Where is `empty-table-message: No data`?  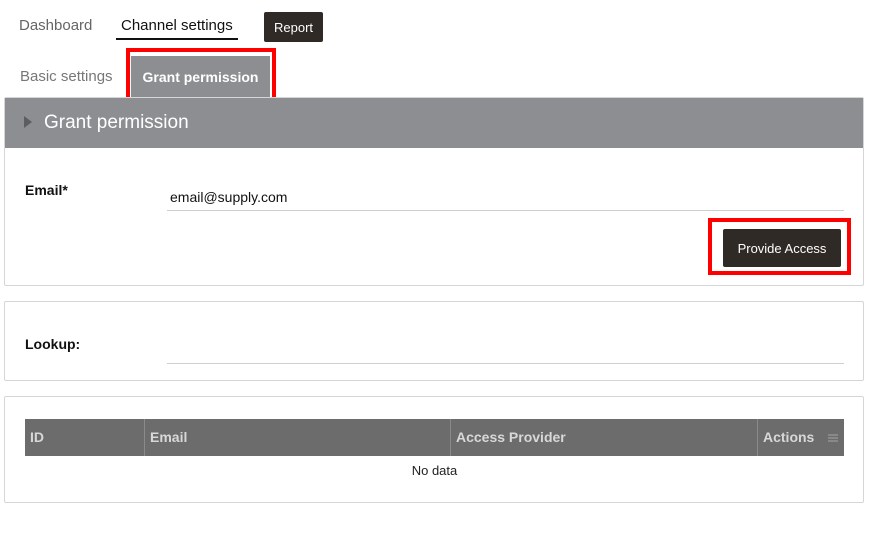
empty-table-message: No data is located at coordinates (434, 470).